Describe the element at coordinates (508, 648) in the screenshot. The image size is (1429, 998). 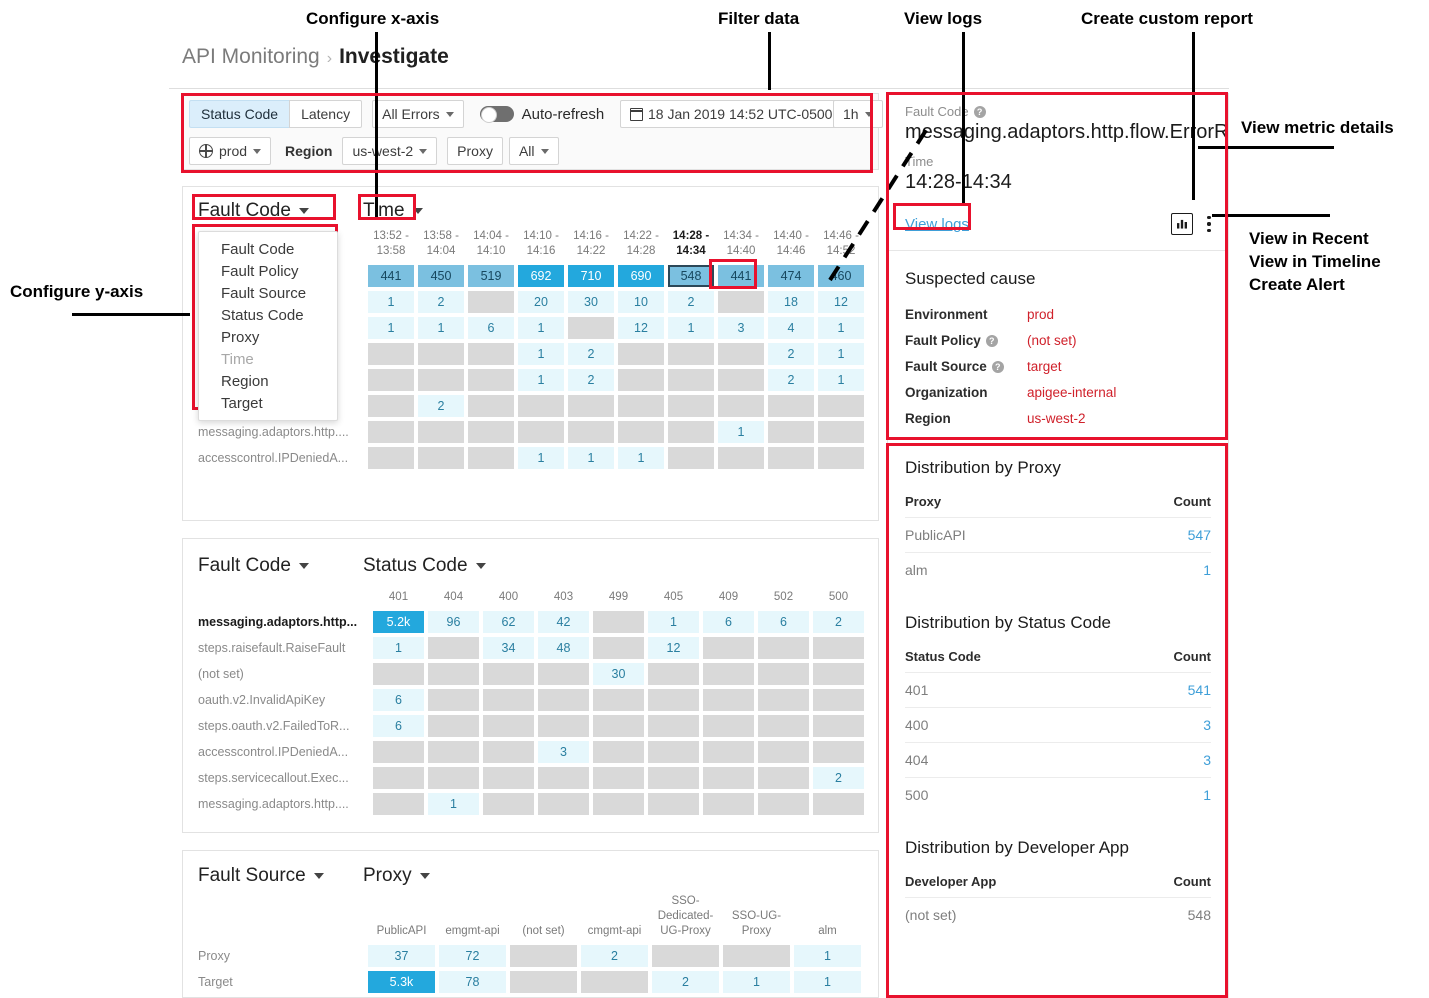
I see `heatmap-cell: 34` at that location.